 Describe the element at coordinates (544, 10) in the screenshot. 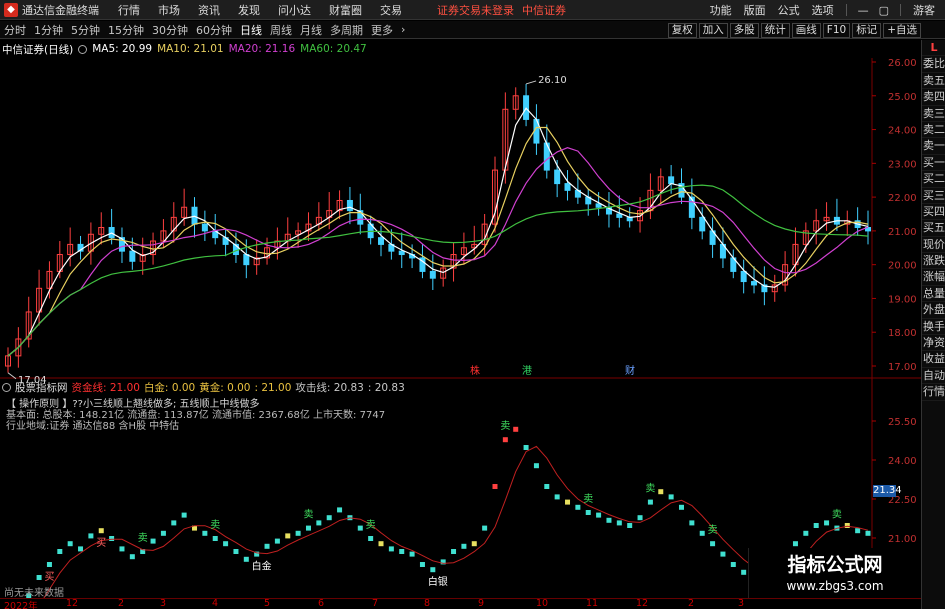

I see `broker-name: 中信证券` at that location.